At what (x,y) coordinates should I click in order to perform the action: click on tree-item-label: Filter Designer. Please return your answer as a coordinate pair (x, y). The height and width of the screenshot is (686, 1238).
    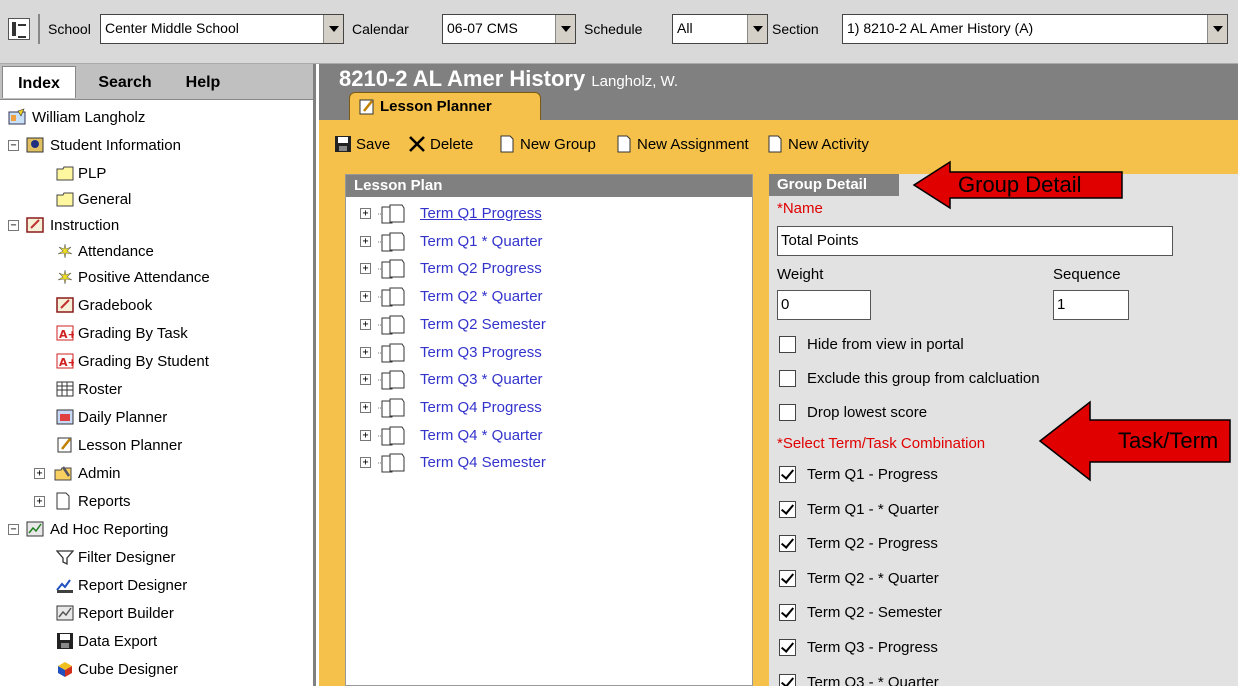
    Looking at the image, I should click on (127, 557).